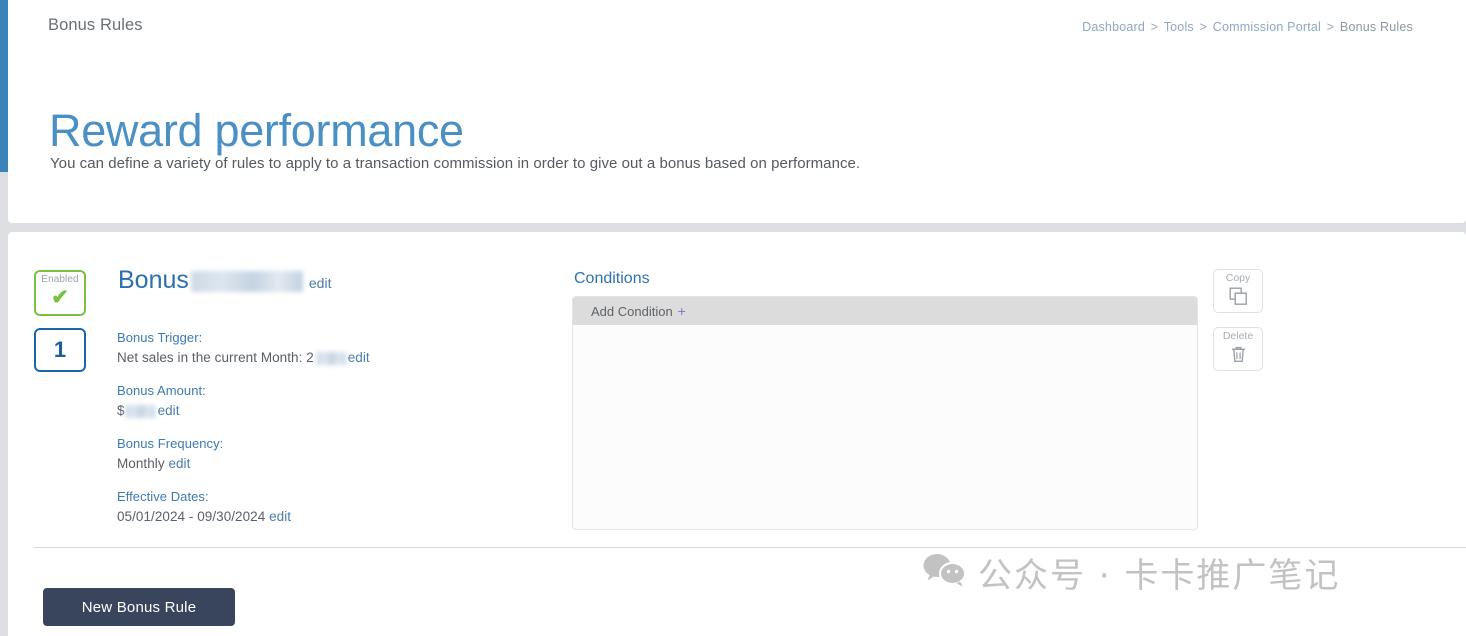 Image resolution: width=1466 pixels, height=636 pixels. What do you see at coordinates (1376, 27) in the screenshot?
I see `breadcrumb-item-bonus-rules: Bonus Rules` at bounding box center [1376, 27].